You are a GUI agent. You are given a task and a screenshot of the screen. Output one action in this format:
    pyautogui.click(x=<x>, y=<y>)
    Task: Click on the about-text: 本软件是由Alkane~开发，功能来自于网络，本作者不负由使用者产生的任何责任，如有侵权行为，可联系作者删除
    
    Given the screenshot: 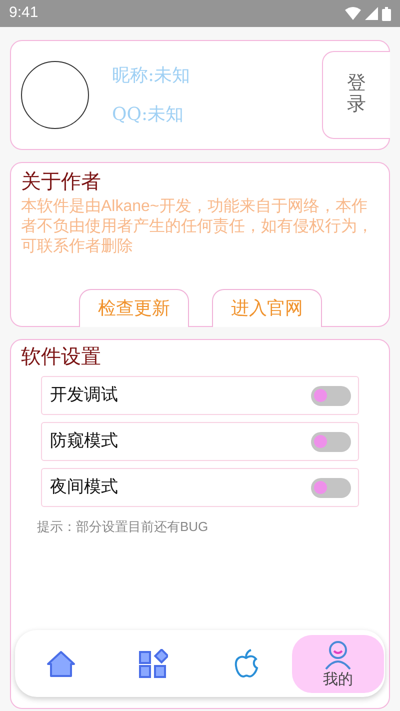 What is the action you would take?
    pyautogui.click(x=197, y=227)
    